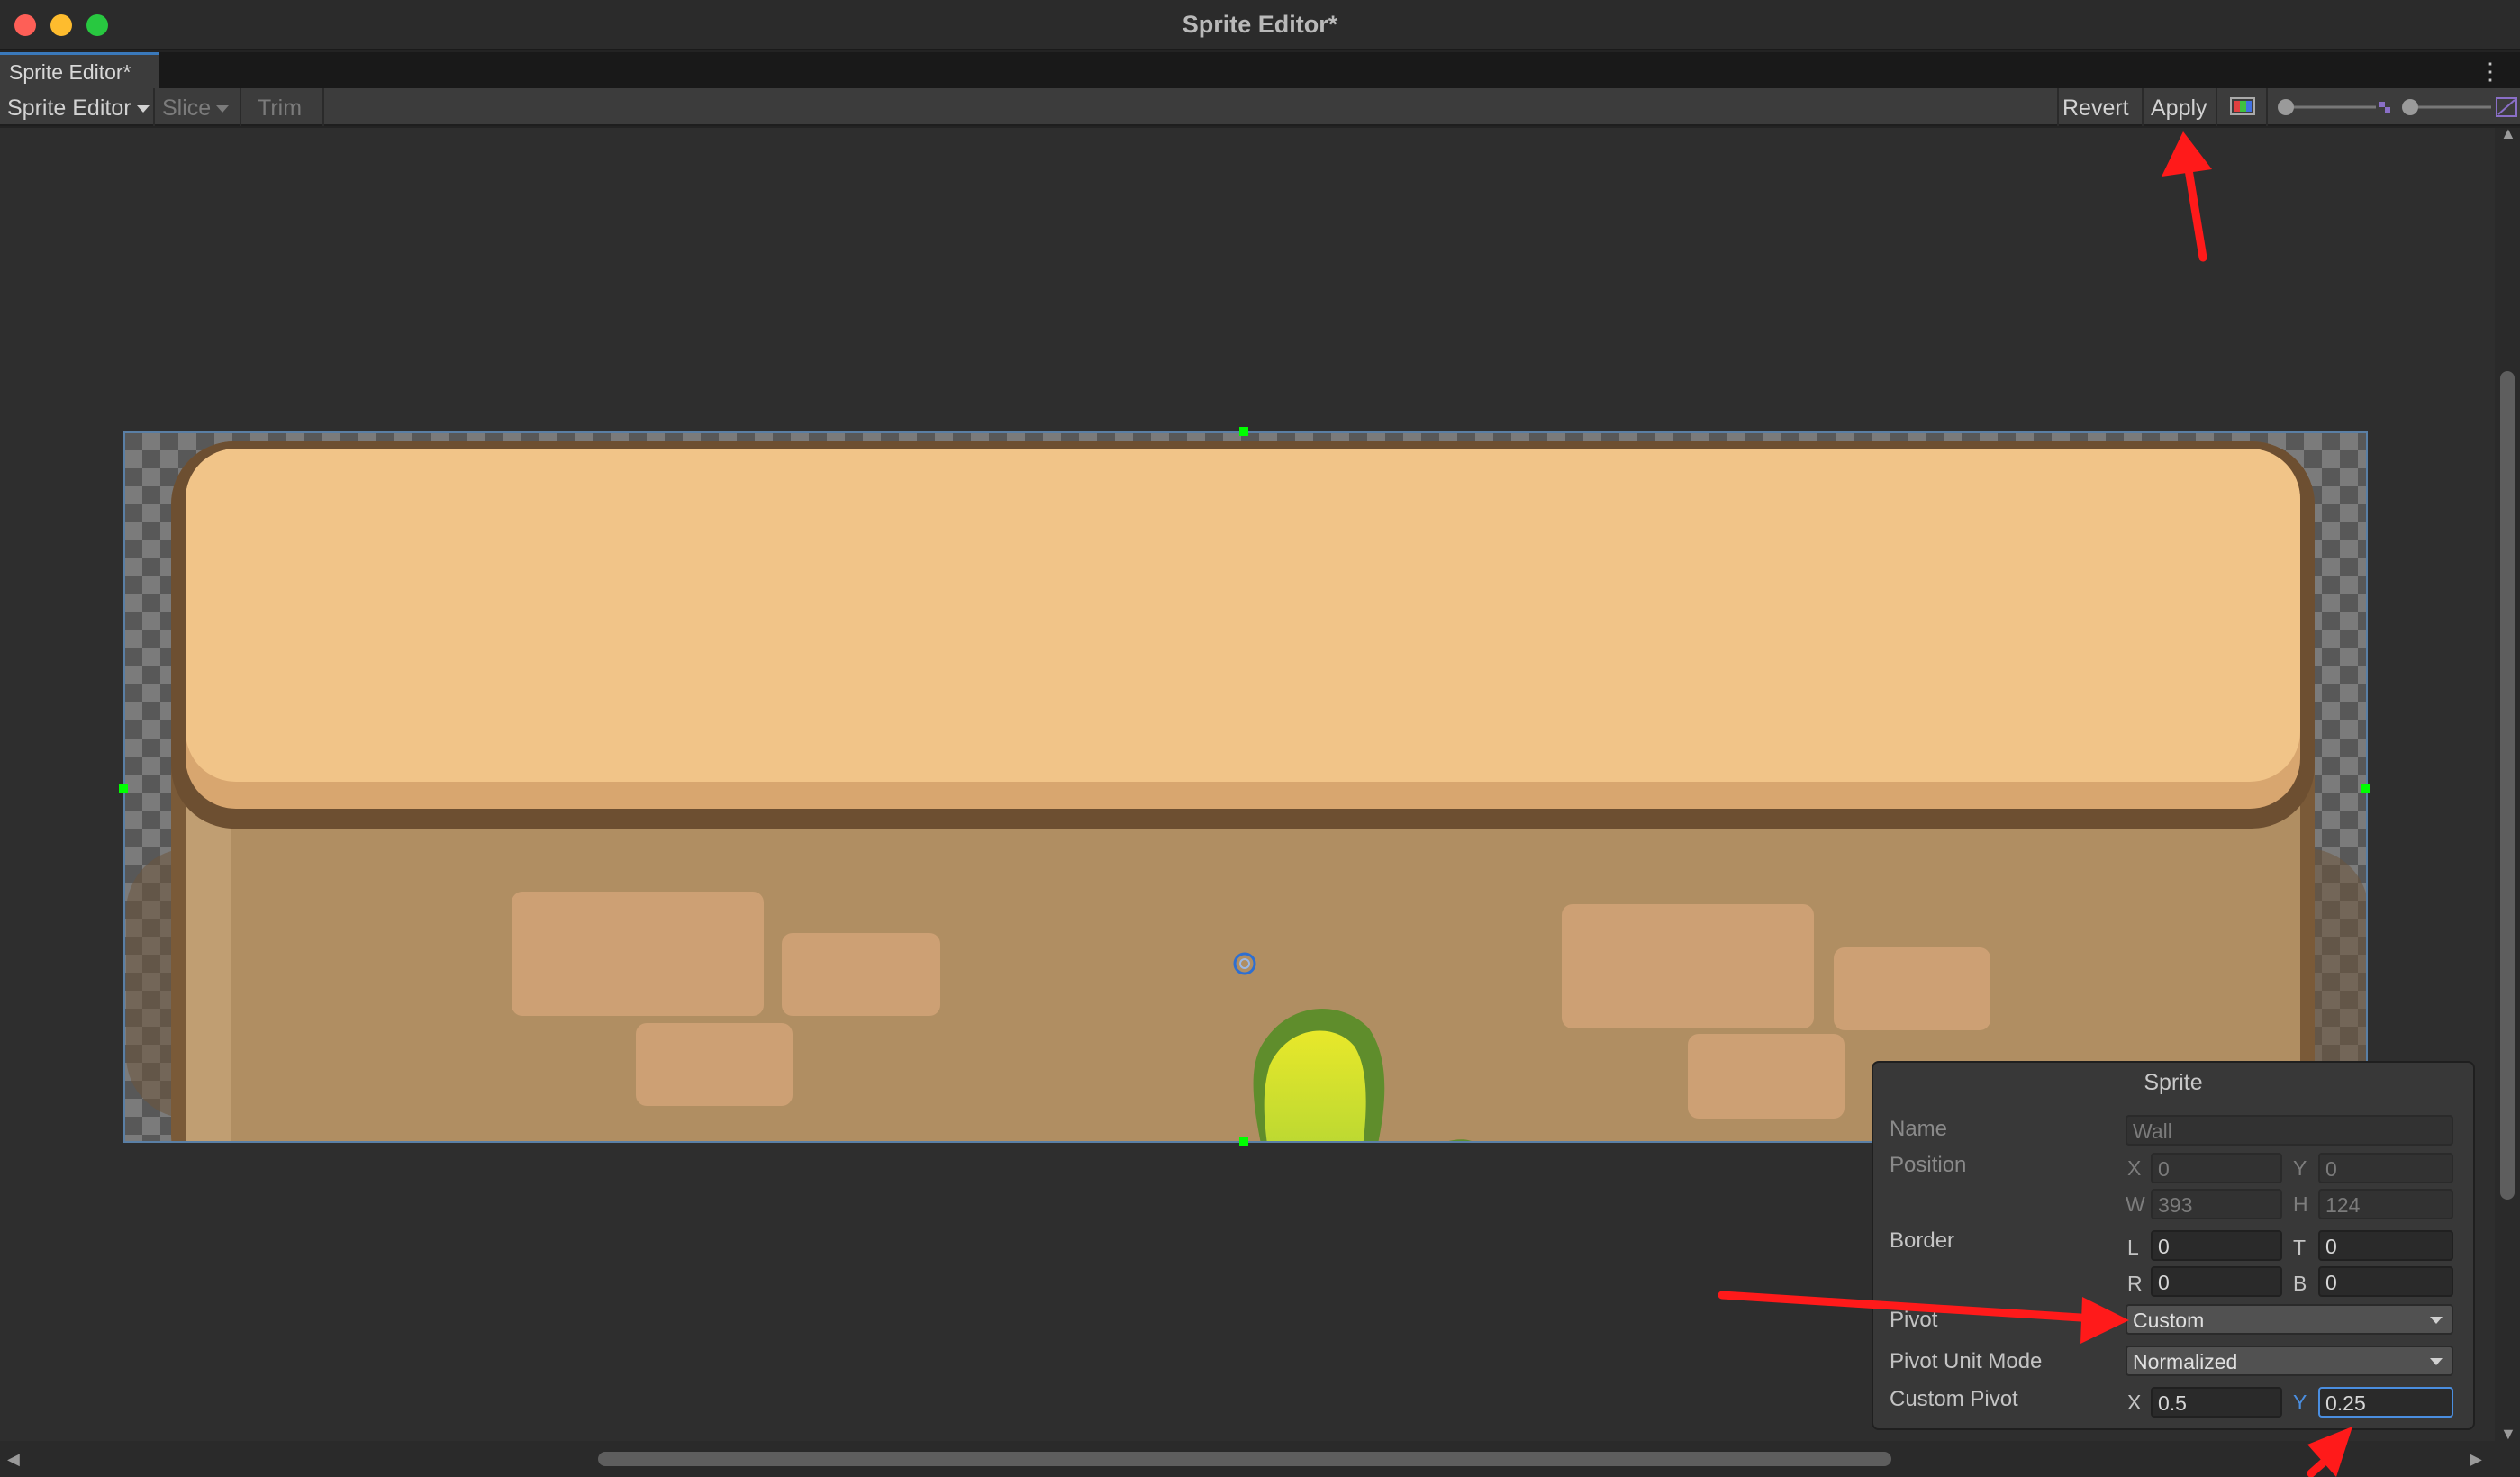 The width and height of the screenshot is (2520, 1477). Describe the element at coordinates (2095, 107) in the screenshot. I see `revert-button: Revert` at that location.